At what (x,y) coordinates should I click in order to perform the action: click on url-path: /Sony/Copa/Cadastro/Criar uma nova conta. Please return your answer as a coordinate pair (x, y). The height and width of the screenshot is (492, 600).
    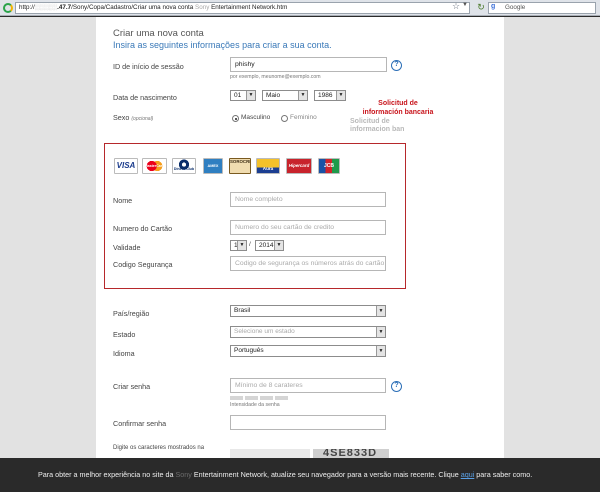
    Looking at the image, I should click on (132, 7).